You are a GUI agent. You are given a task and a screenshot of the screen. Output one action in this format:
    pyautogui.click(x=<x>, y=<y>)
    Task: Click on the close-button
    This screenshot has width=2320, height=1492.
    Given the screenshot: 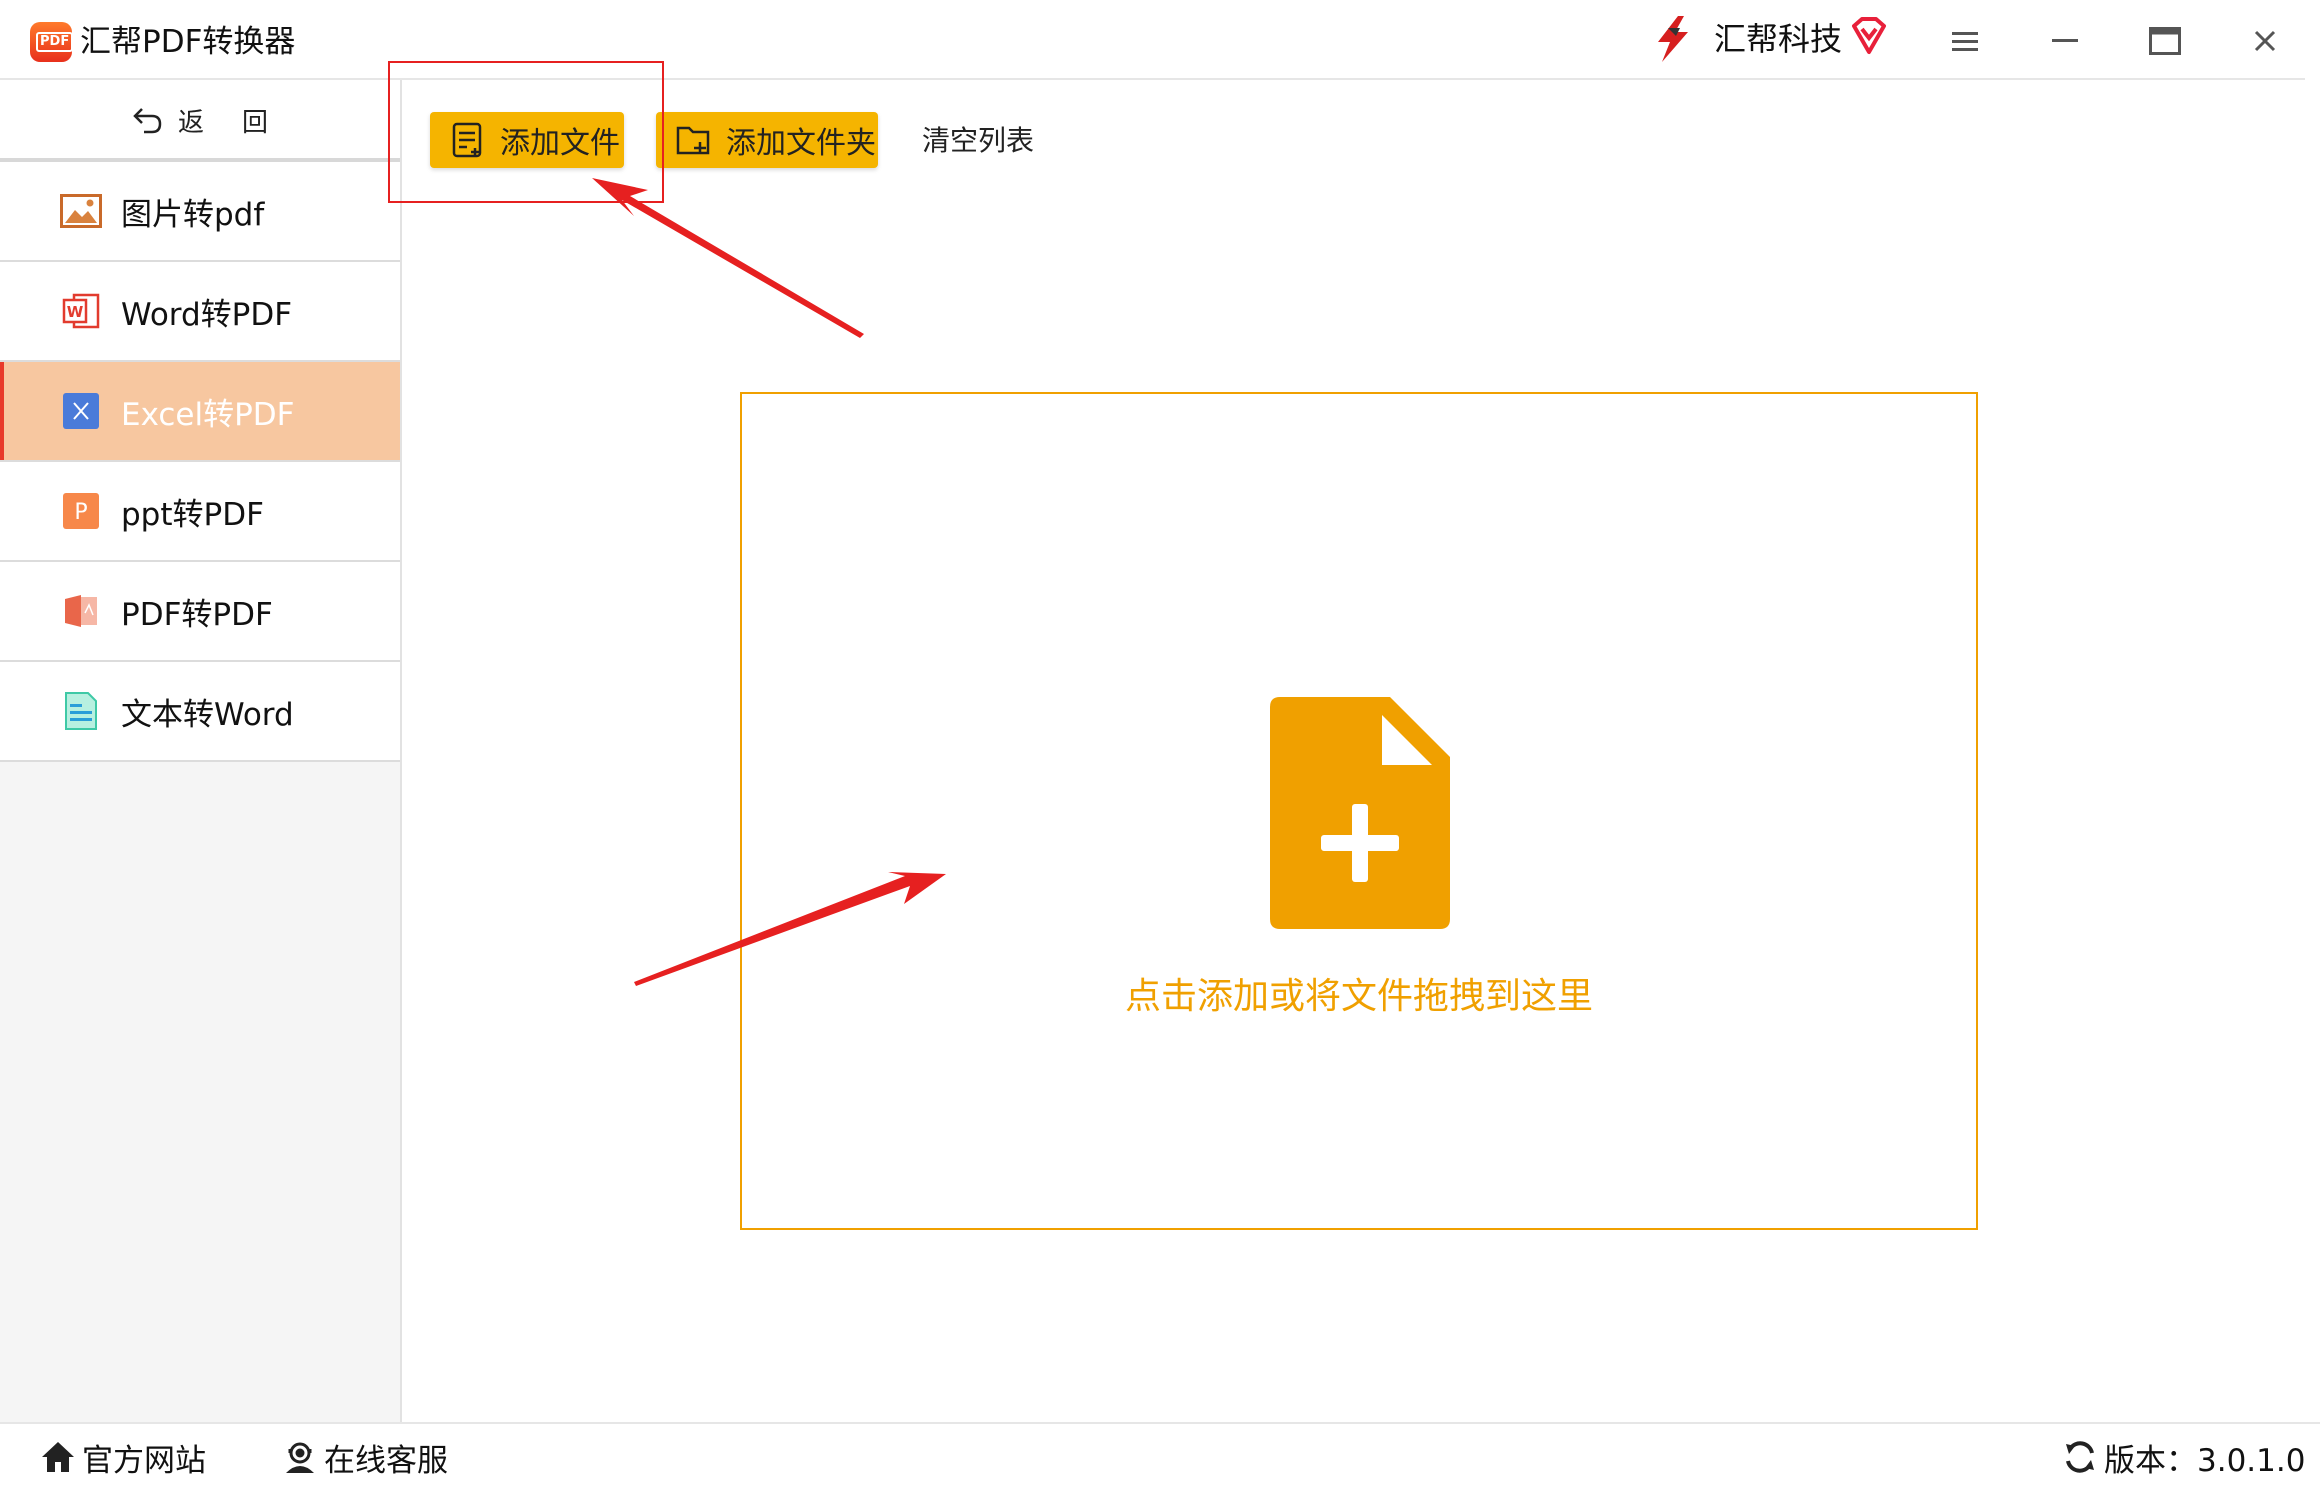 What is the action you would take?
    pyautogui.click(x=2265, y=41)
    